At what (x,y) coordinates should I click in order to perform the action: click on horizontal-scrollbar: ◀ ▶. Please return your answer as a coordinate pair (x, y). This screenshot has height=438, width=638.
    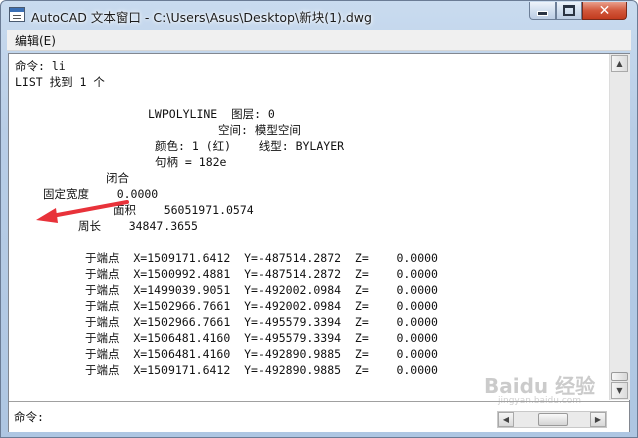
    Looking at the image, I should click on (552, 419).